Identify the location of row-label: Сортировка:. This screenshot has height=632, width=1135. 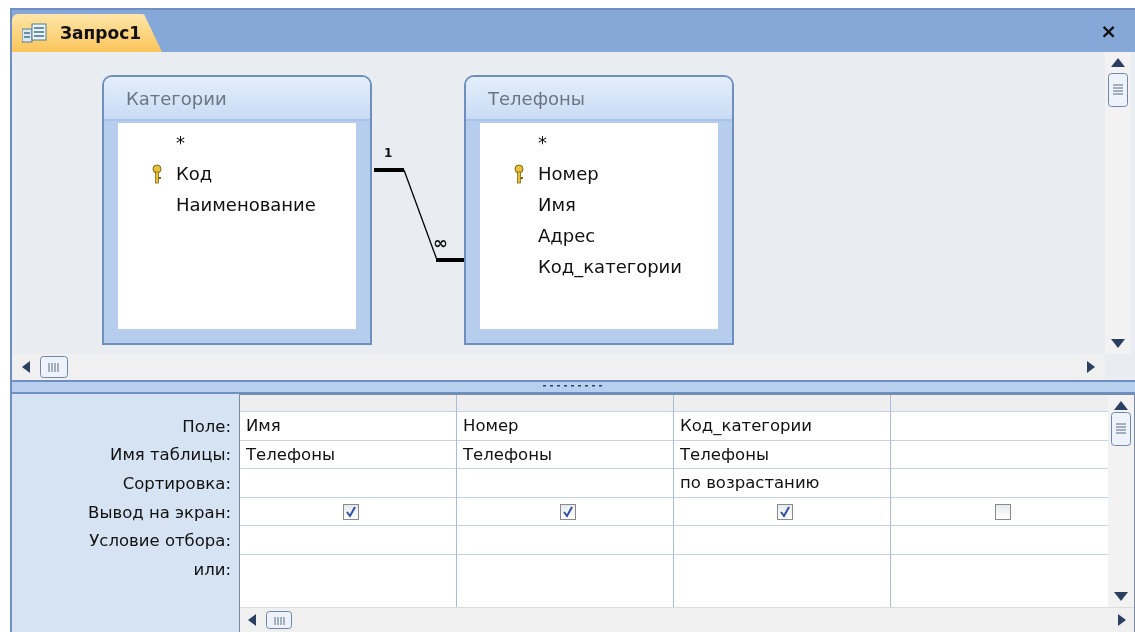
(176, 483).